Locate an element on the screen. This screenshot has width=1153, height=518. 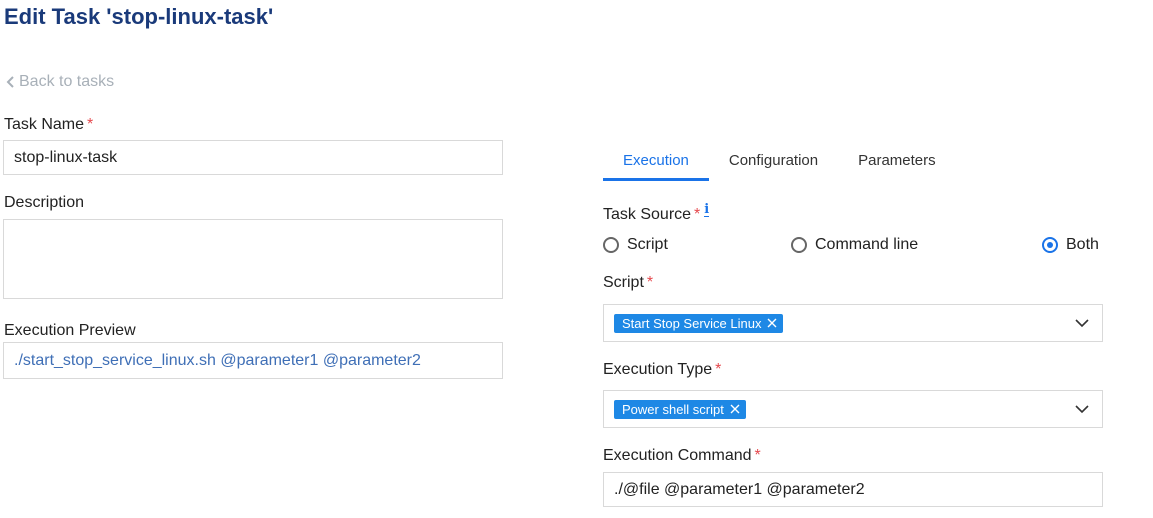
execution-type-chip: Power shell script is located at coordinates (680, 409).